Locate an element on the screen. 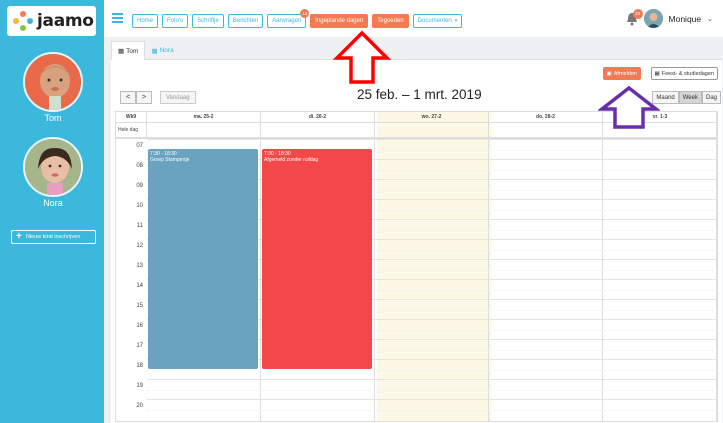  hour-label: 17 is located at coordinates (139, 346).